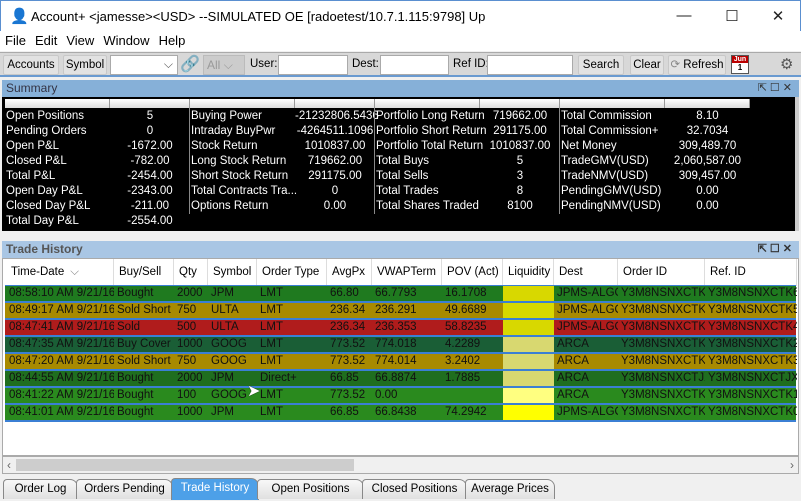 This screenshot has width=801, height=501. What do you see at coordinates (125, 39) in the screenshot?
I see `menu-window: Window` at bounding box center [125, 39].